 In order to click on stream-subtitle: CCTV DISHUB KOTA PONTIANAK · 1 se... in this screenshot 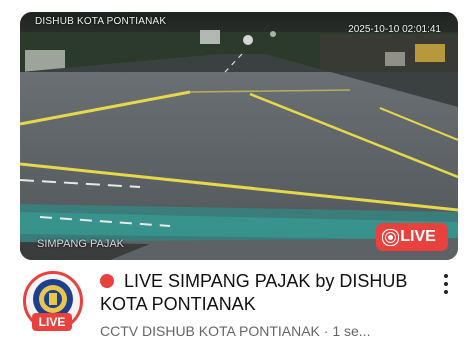, I will do `click(265, 331)`.